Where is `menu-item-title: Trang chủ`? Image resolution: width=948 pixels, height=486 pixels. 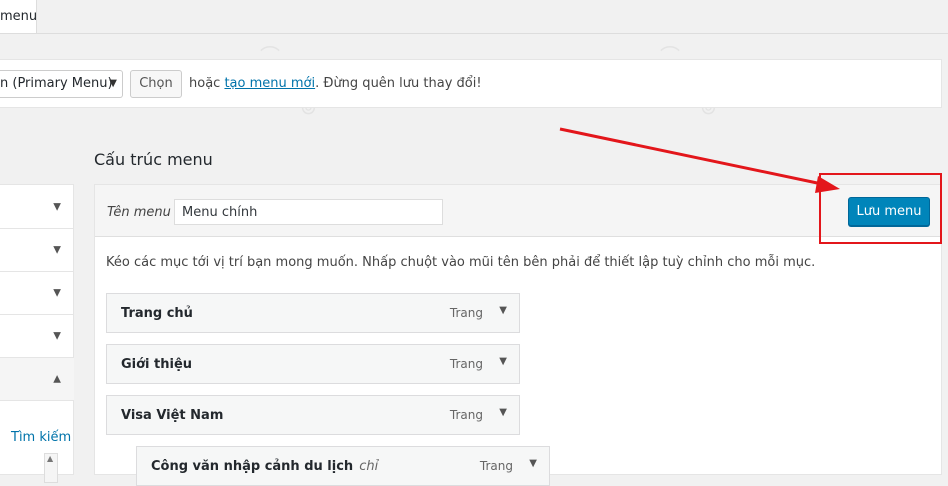
menu-item-title: Trang chủ is located at coordinates (157, 313).